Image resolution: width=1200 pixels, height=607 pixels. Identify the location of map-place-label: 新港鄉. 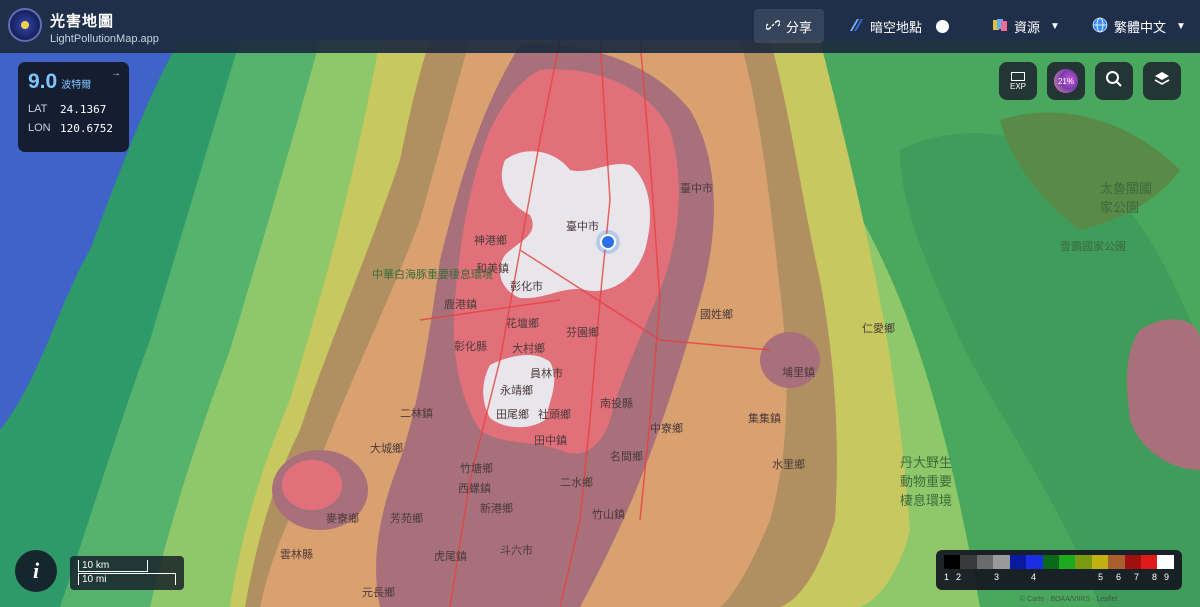
(496, 509).